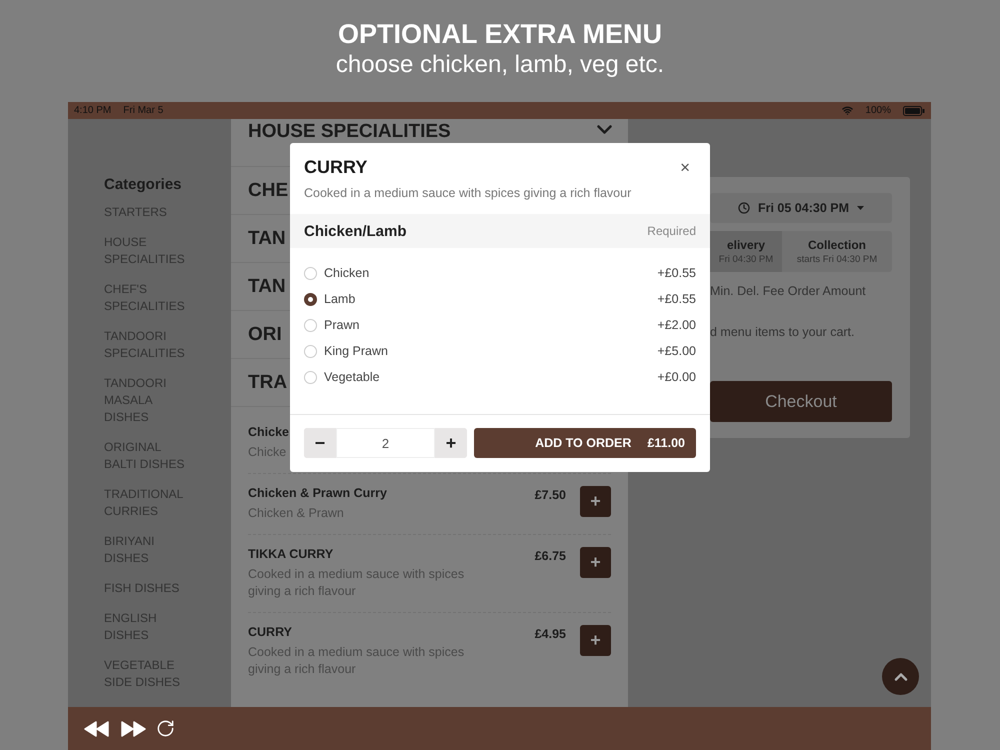 Image resolution: width=1000 pixels, height=750 pixels. I want to click on wifi-icon, so click(848, 110).